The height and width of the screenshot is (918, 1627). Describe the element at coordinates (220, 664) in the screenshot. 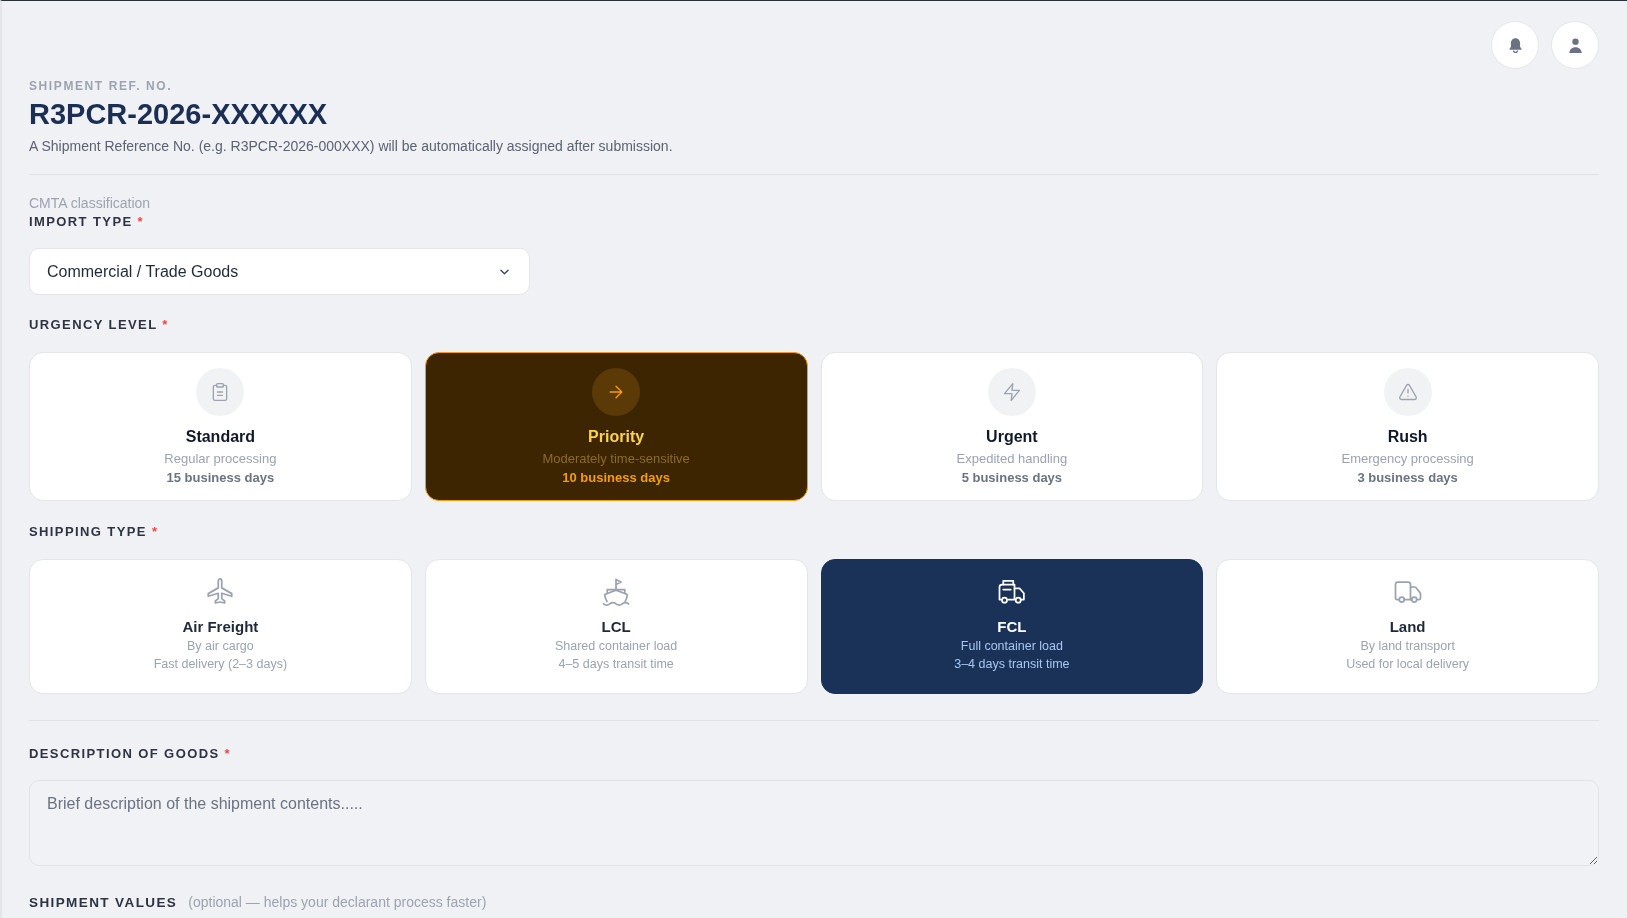

I see `option-detail: Fast delivery (2–3 days)` at that location.